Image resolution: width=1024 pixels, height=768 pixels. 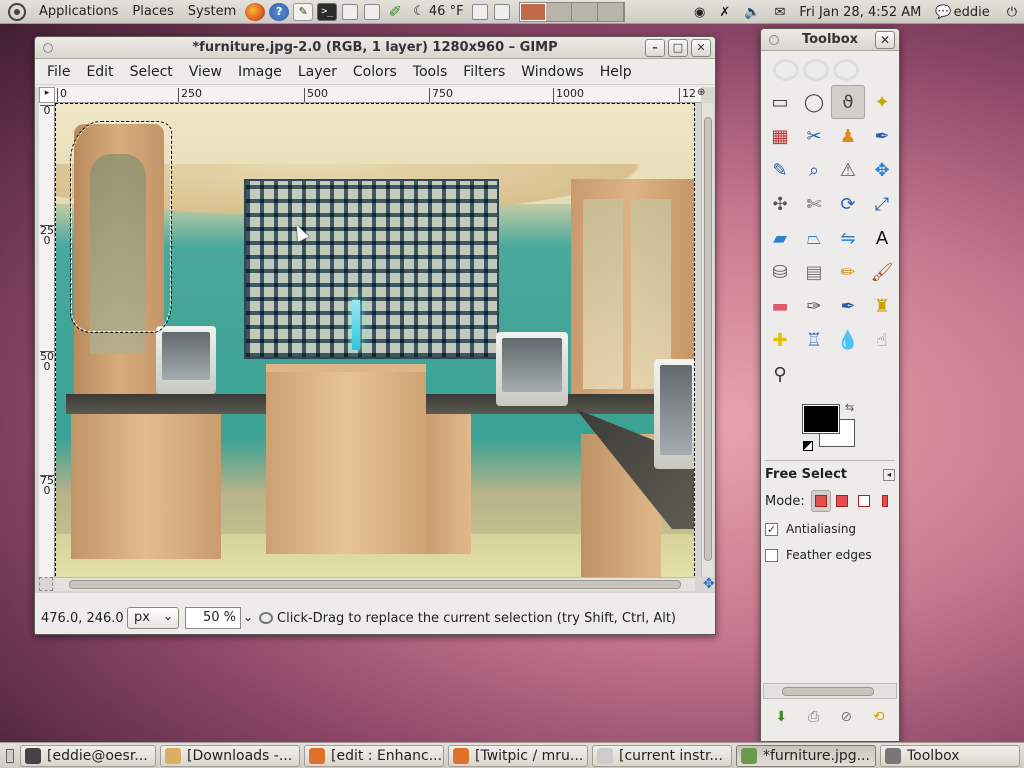 I want to click on mode-subtract-button, so click(x=863, y=501).